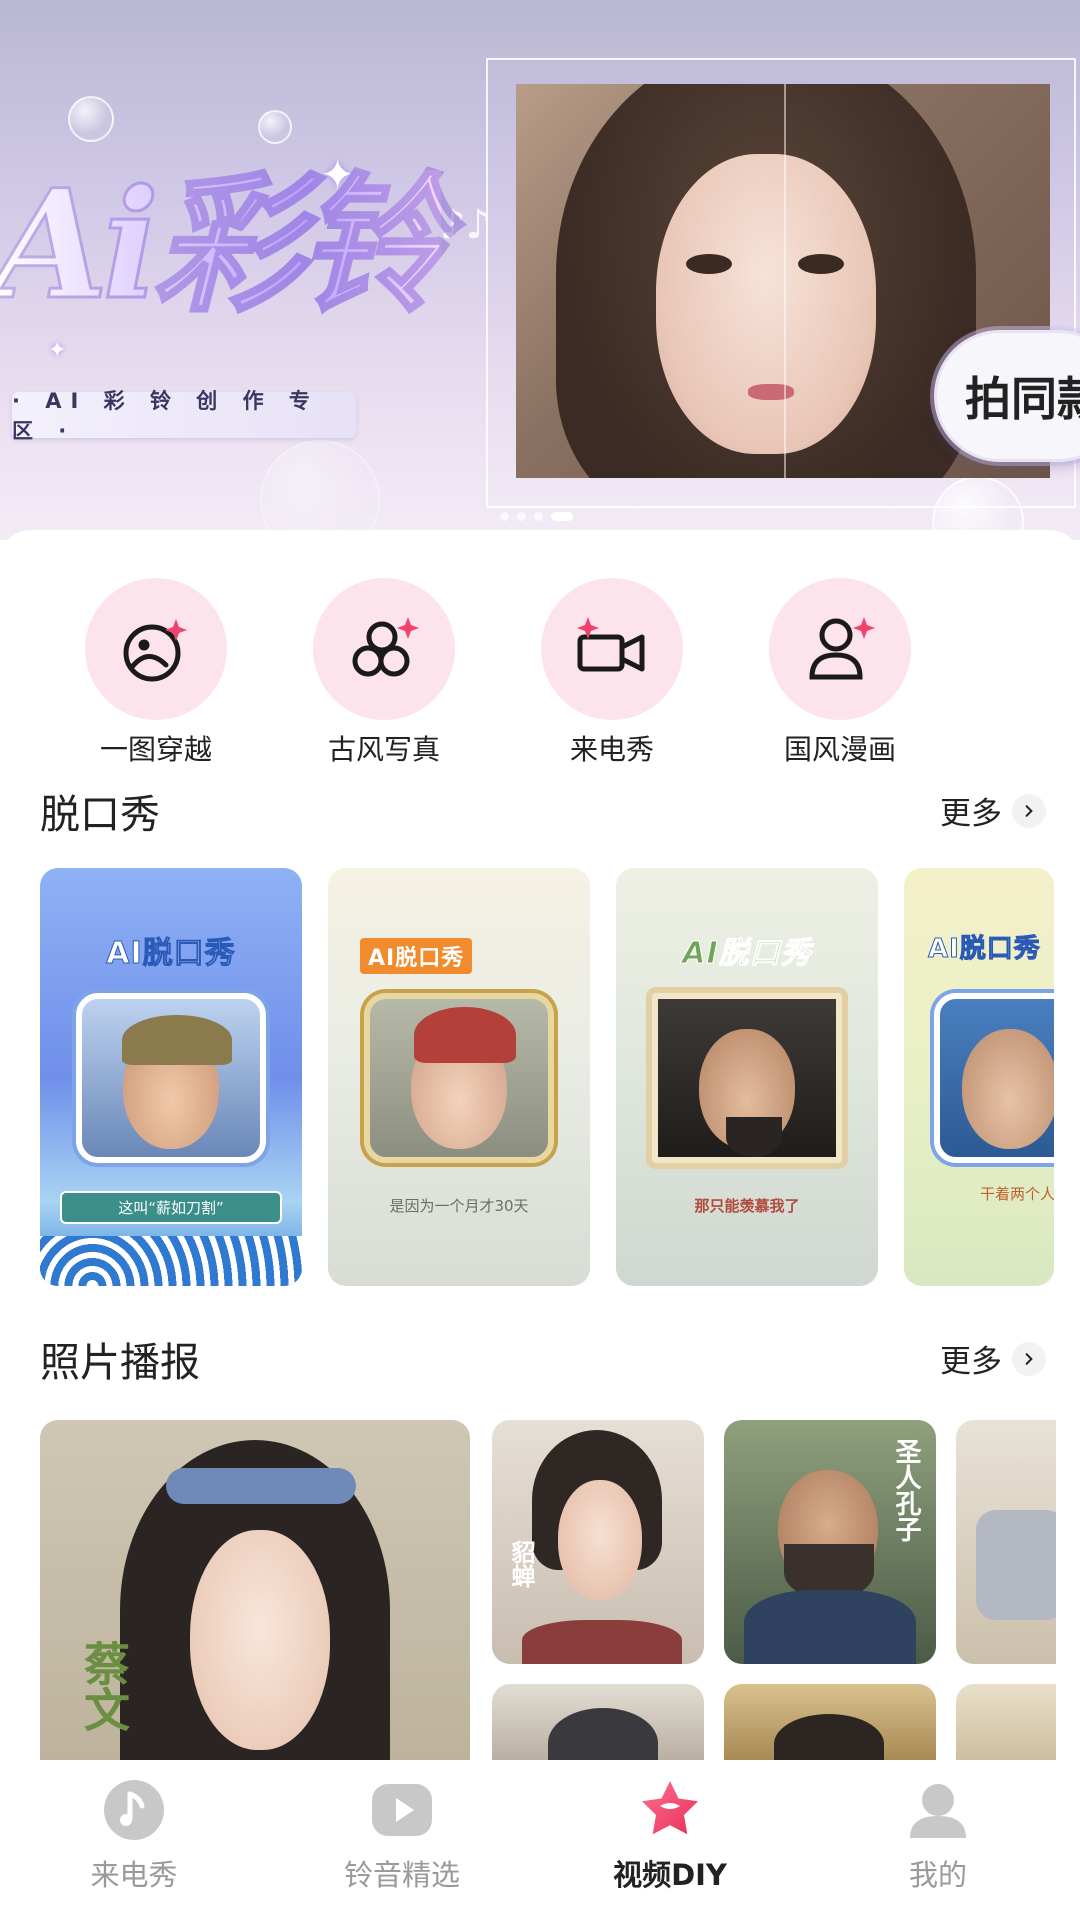 The width and height of the screenshot is (1080, 1920). I want to click on star-icon, so click(670, 1808).